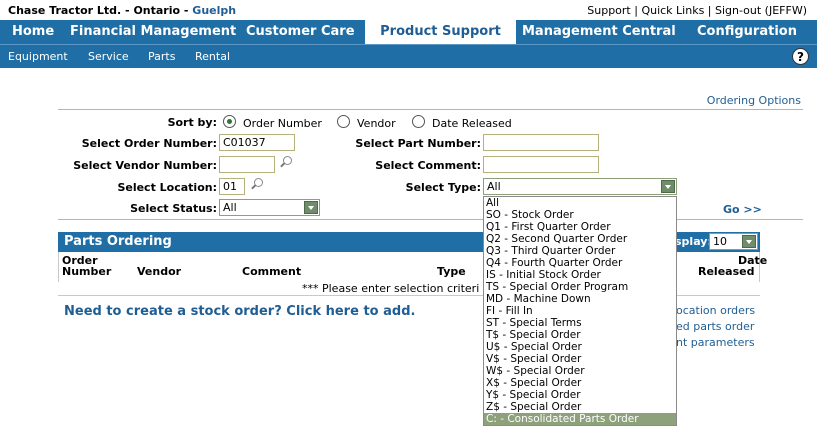 The height and width of the screenshot is (439, 817). I want to click on part-number-input, so click(541, 142).